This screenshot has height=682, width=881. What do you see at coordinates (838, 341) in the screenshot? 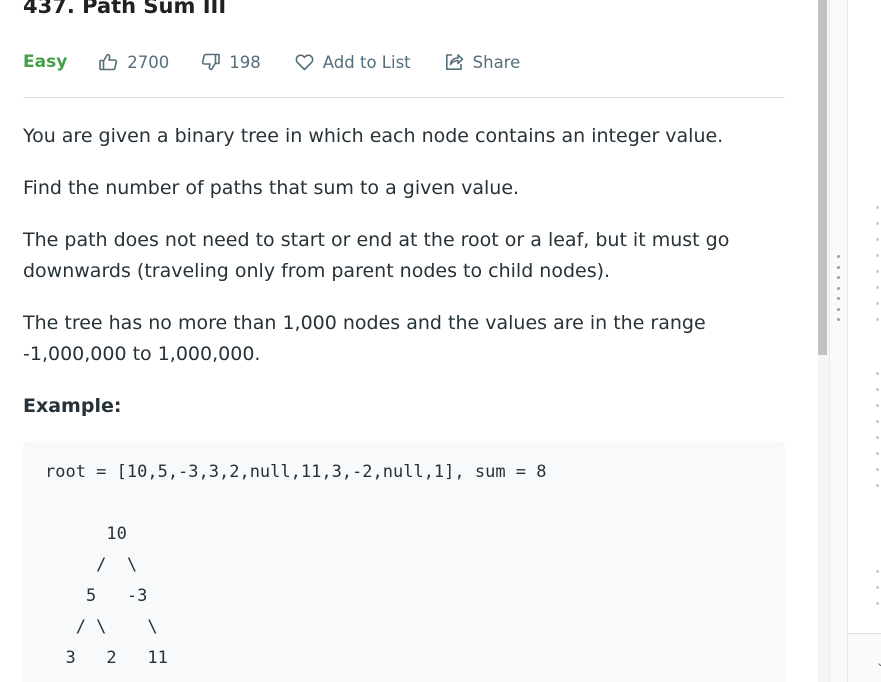
I see `panel-splitter` at bounding box center [838, 341].